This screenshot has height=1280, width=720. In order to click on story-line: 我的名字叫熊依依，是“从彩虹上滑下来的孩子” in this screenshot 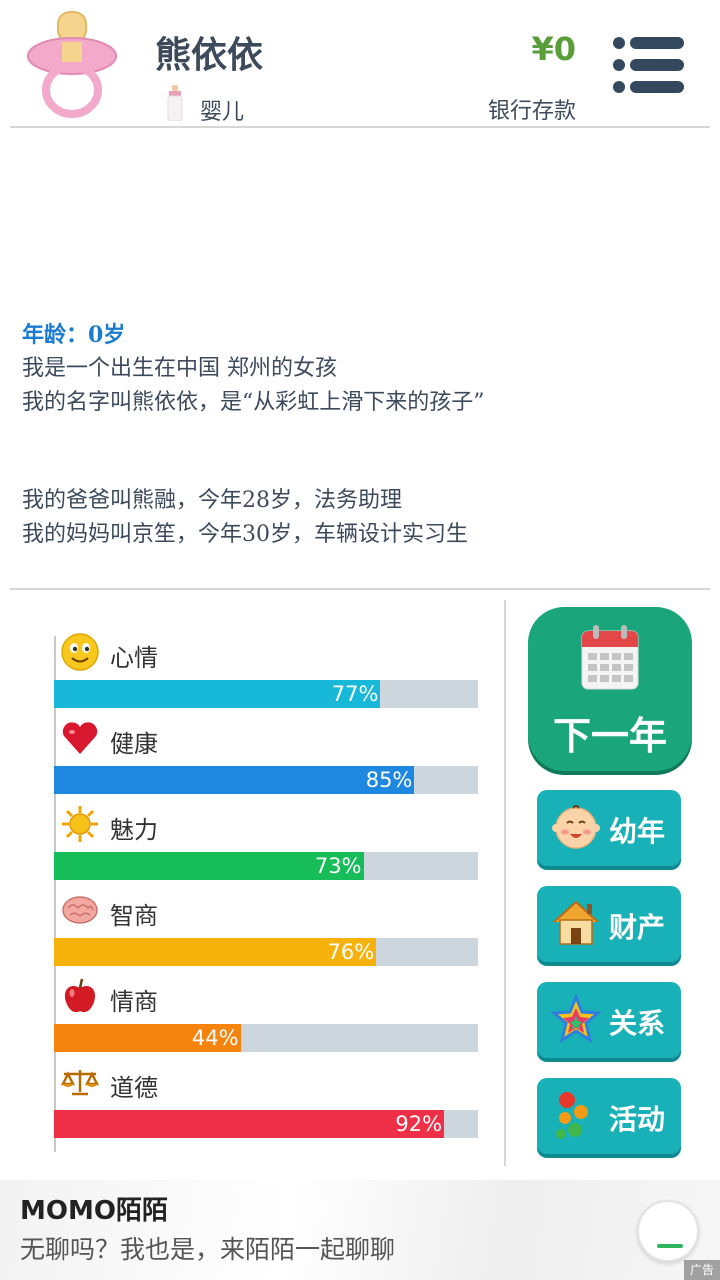, I will do `click(253, 402)`.